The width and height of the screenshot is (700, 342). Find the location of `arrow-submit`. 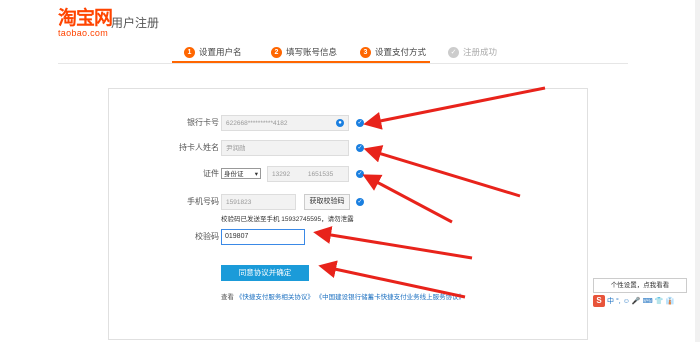

arrow-submit is located at coordinates (392, 279).